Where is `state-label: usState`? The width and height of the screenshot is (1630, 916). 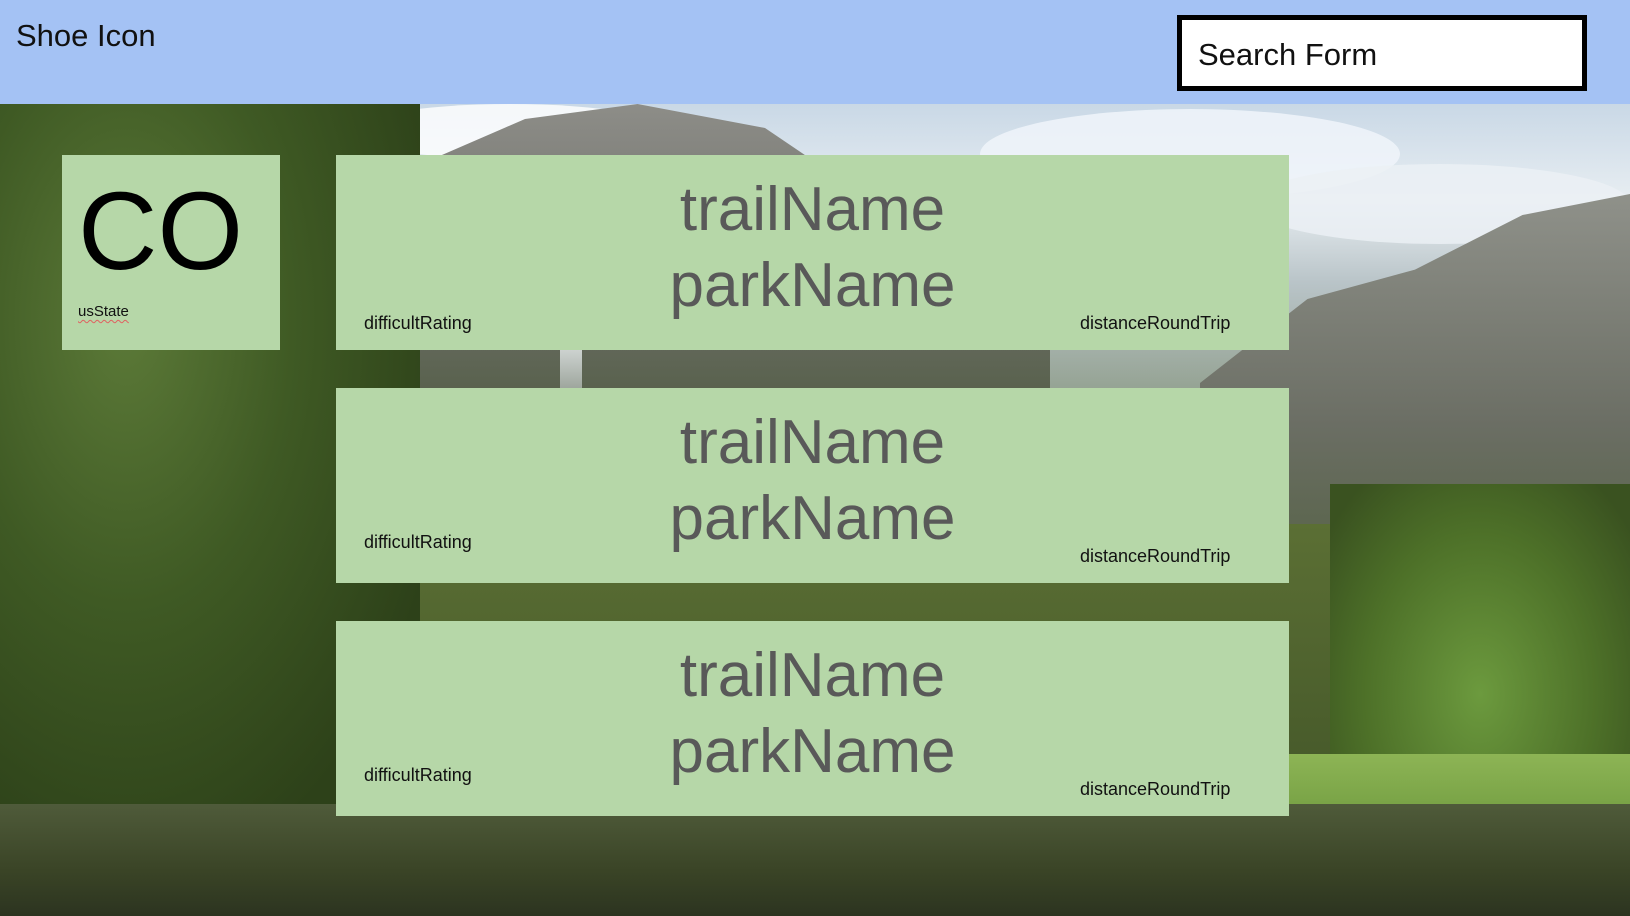 state-label: usState is located at coordinates (103, 311).